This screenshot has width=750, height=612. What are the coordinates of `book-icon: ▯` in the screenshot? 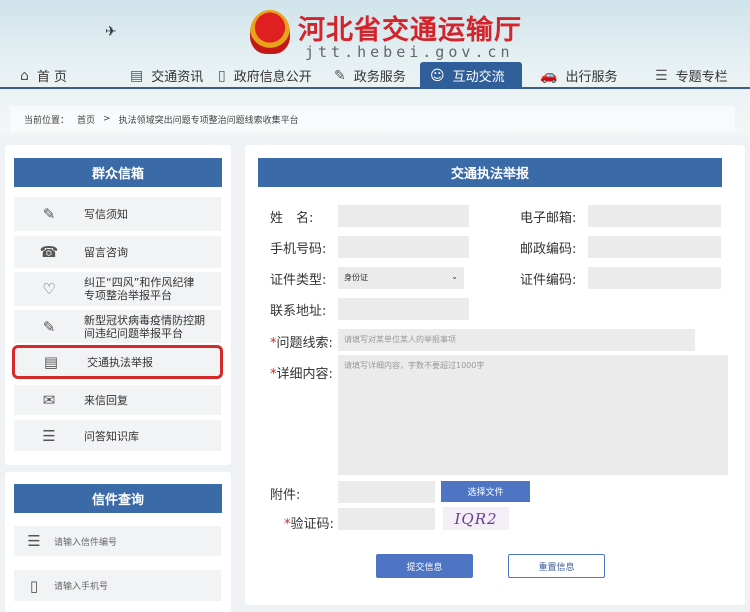 It's located at (222, 75).